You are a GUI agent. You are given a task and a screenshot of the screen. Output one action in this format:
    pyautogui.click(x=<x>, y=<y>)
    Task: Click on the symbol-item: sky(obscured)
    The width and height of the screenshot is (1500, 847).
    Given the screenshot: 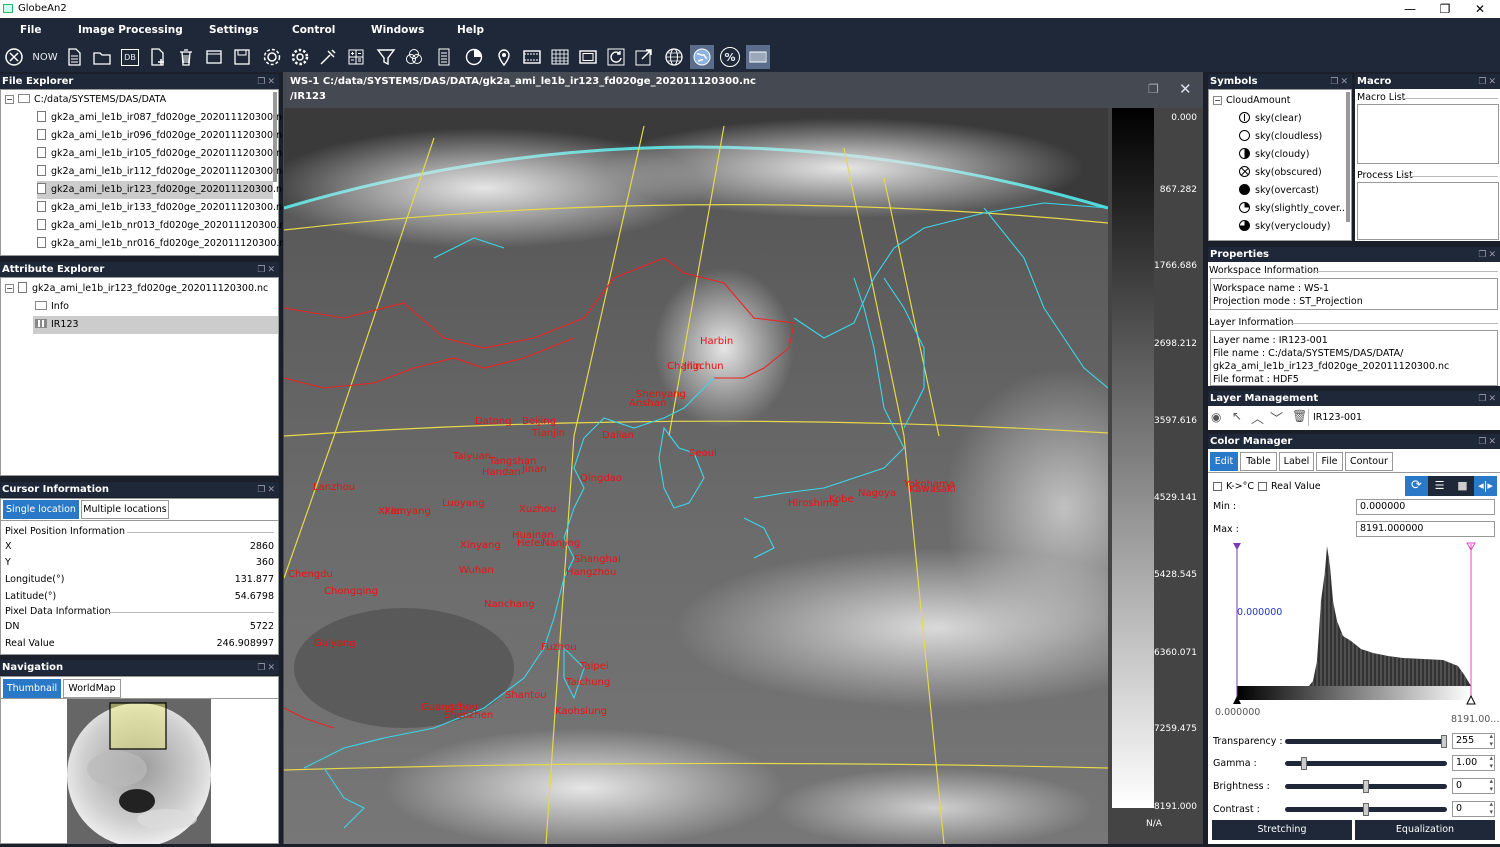 What is the action you would take?
    pyautogui.click(x=1280, y=173)
    